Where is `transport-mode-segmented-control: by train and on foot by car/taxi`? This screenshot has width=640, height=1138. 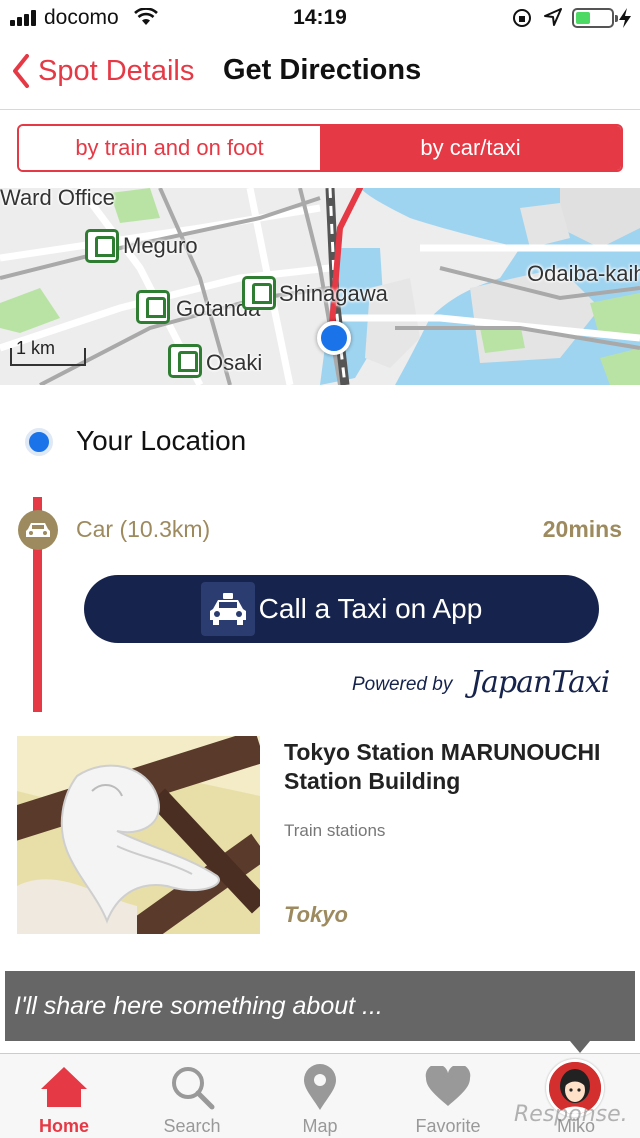 transport-mode-segmented-control: by train and on foot by car/taxi is located at coordinates (320, 148).